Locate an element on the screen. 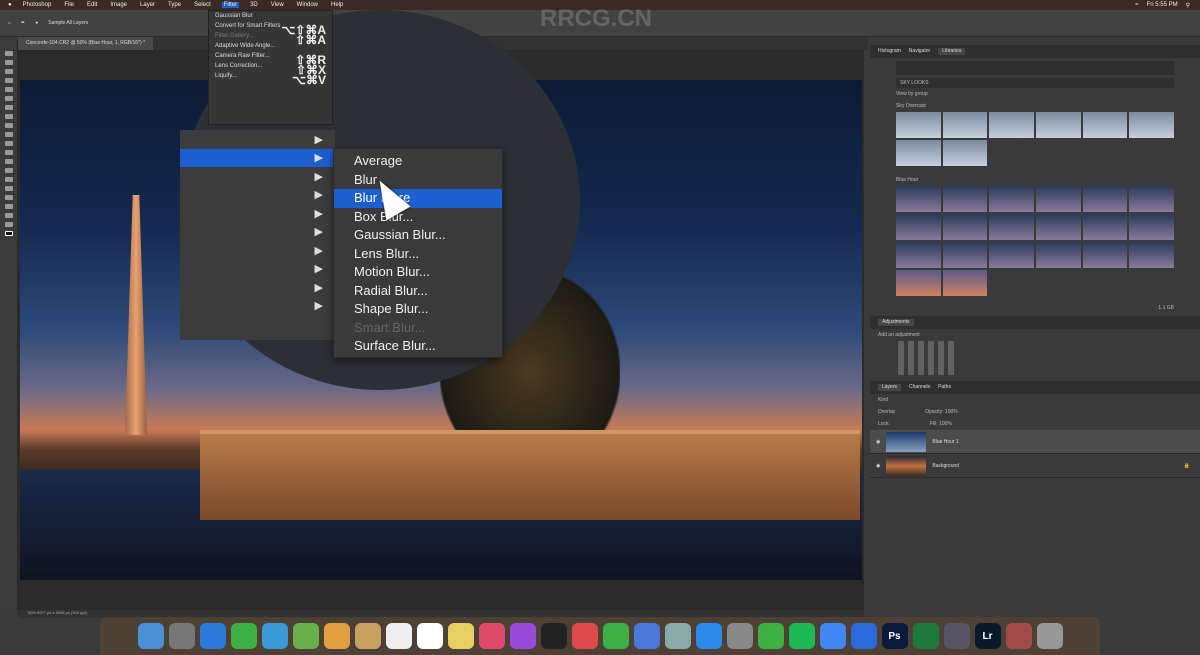 This screenshot has width=1200, height=655. search-icon: ⚲ is located at coordinates (1188, 5).